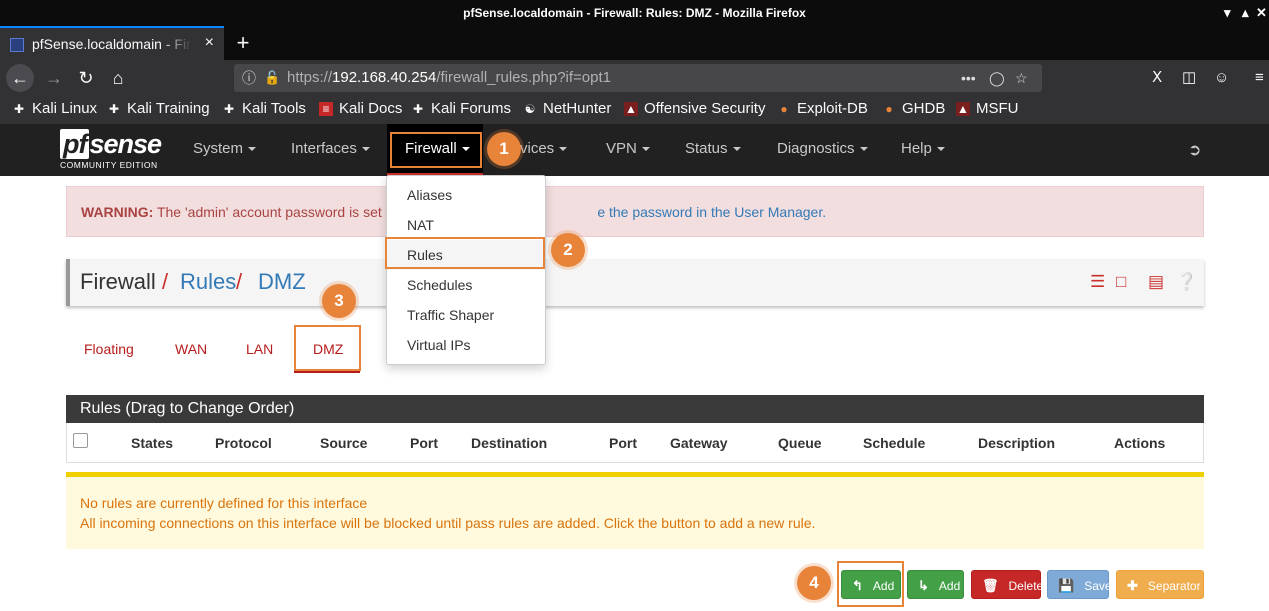 The image size is (1269, 611). Describe the element at coordinates (711, 212) in the screenshot. I see `user-manager-link: e the password in the User Manager.` at that location.